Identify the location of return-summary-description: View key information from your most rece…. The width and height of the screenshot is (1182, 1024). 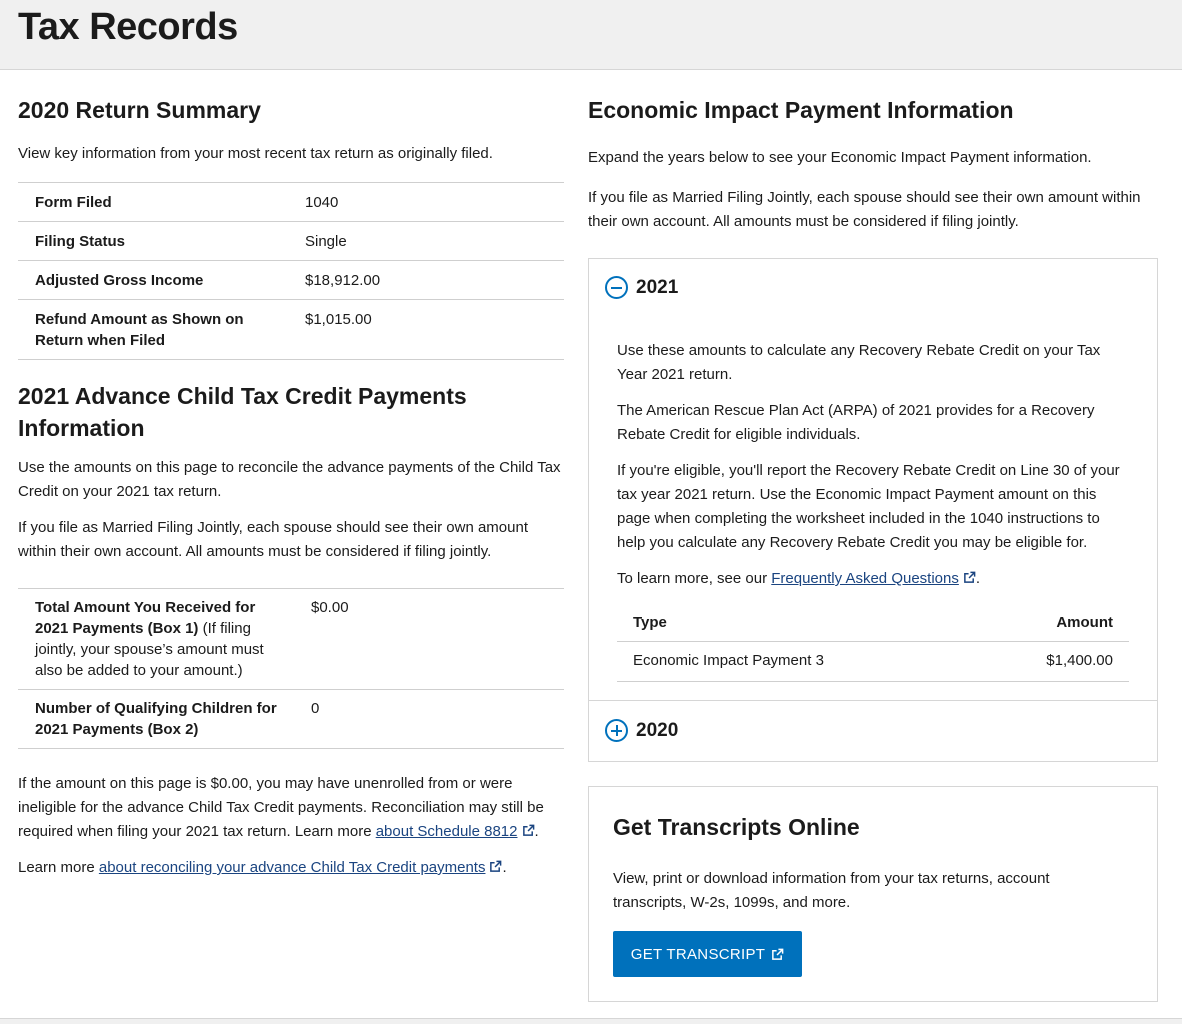
(255, 153).